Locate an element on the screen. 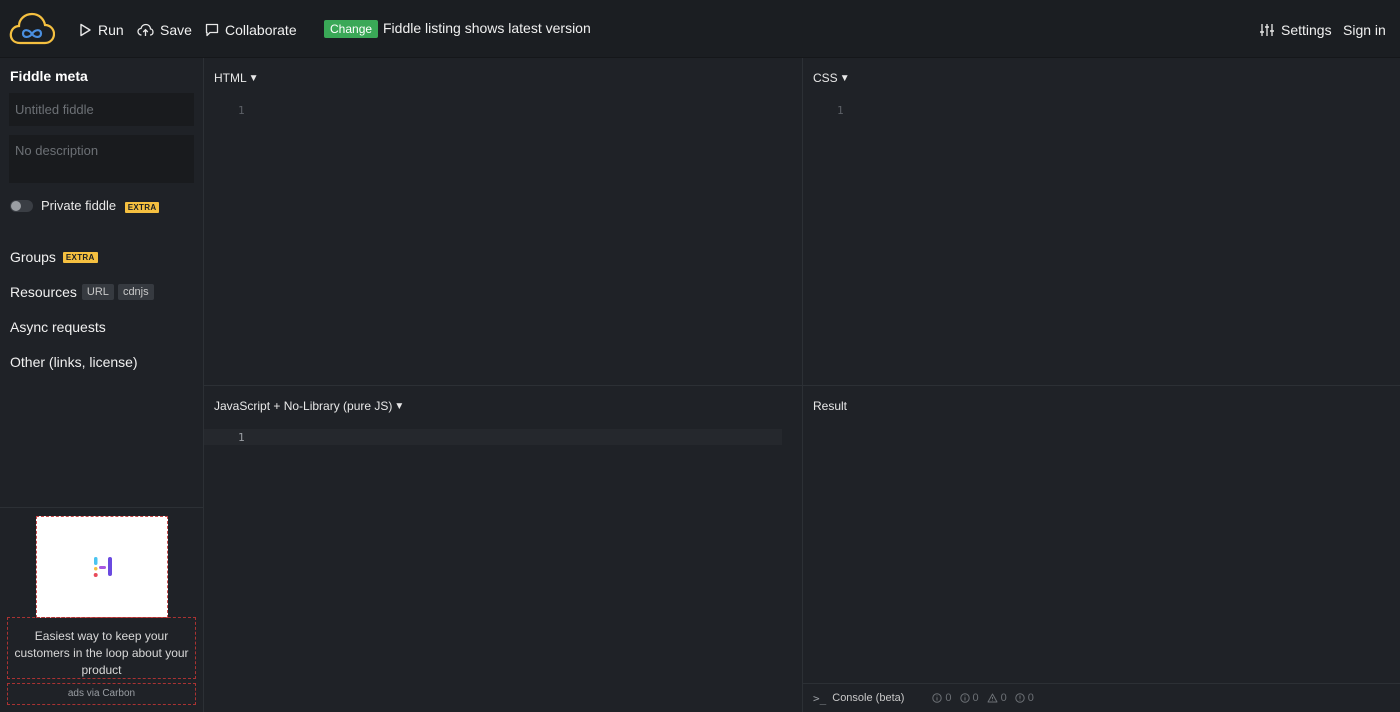  console-bar: >_ Console (beta) 0 0 0 0 is located at coordinates (1101, 697).